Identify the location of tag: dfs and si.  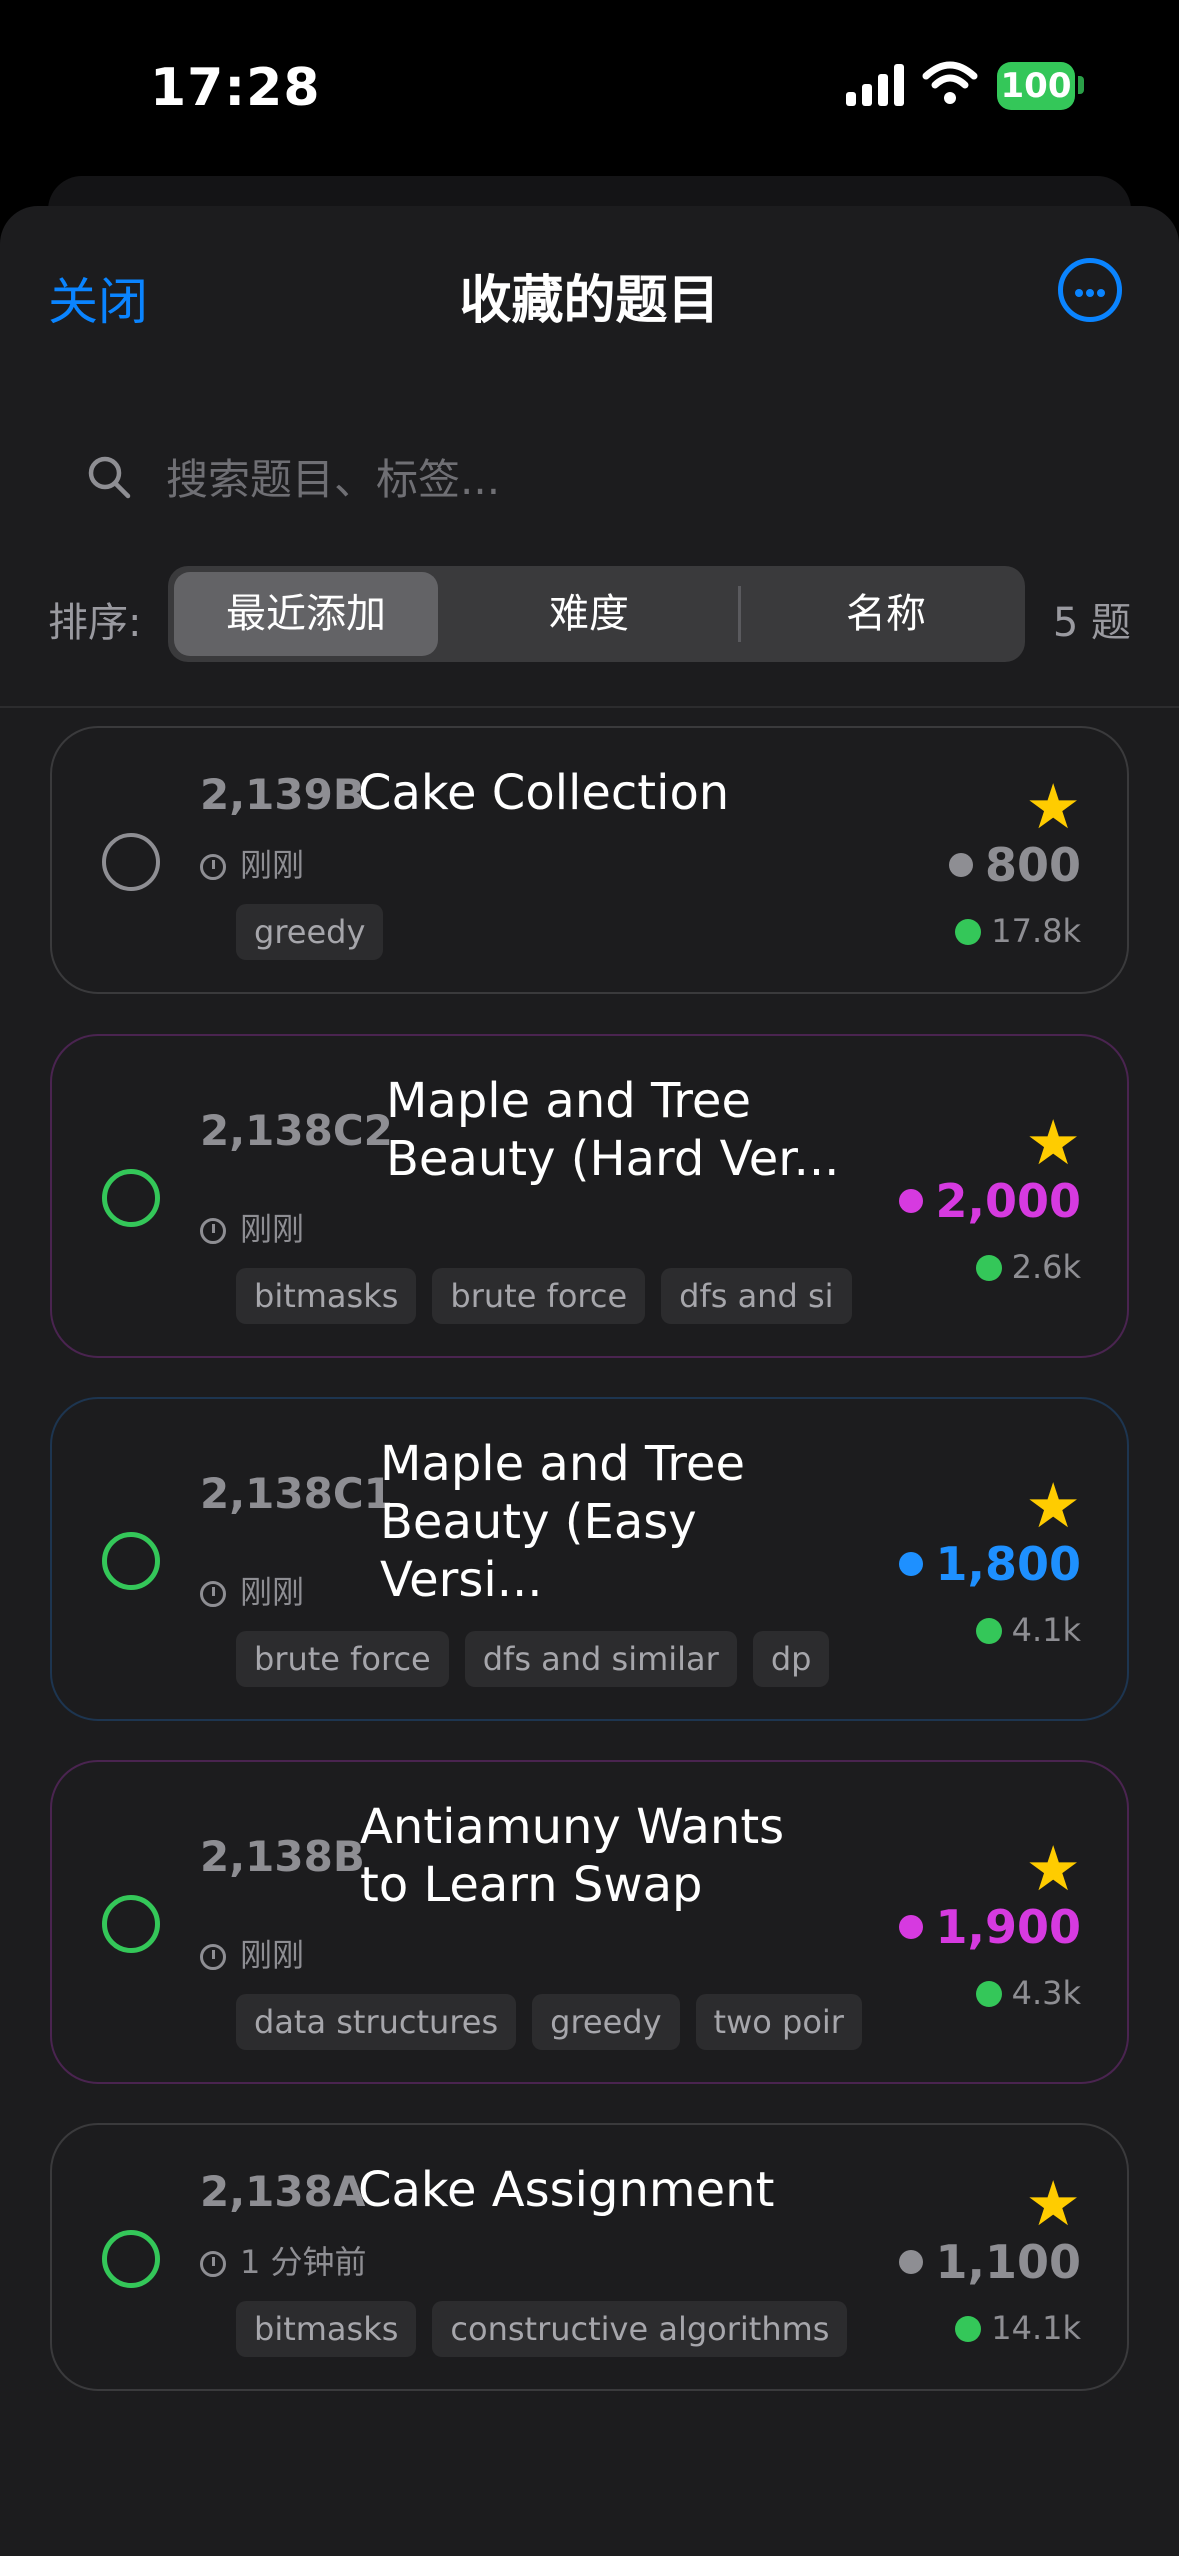
(756, 1296).